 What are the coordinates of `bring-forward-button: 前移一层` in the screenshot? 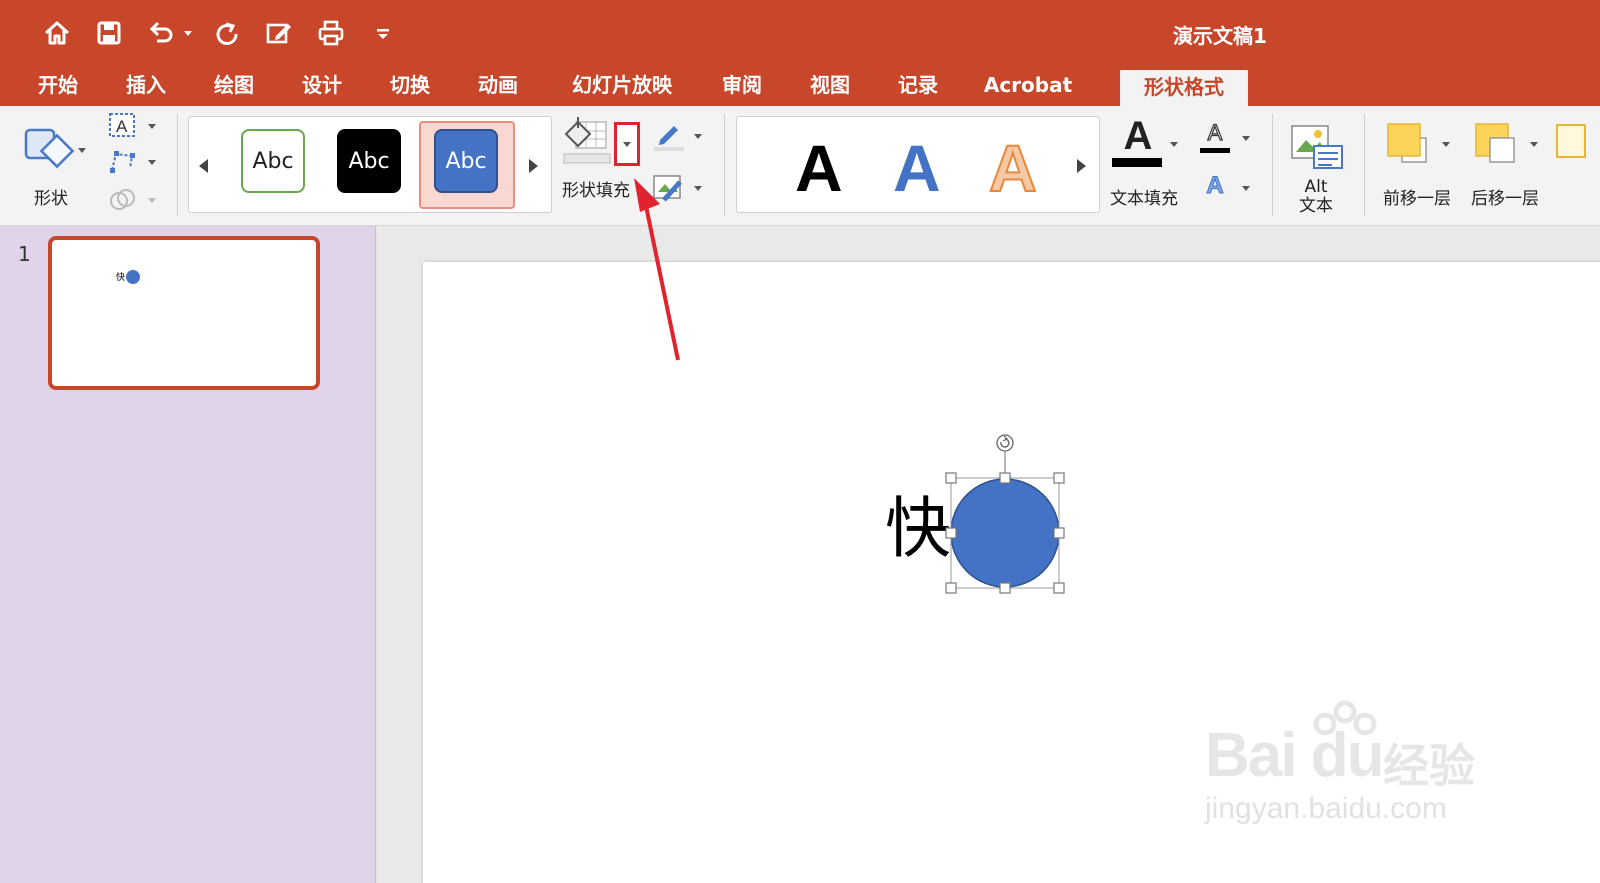 It's located at (1417, 164).